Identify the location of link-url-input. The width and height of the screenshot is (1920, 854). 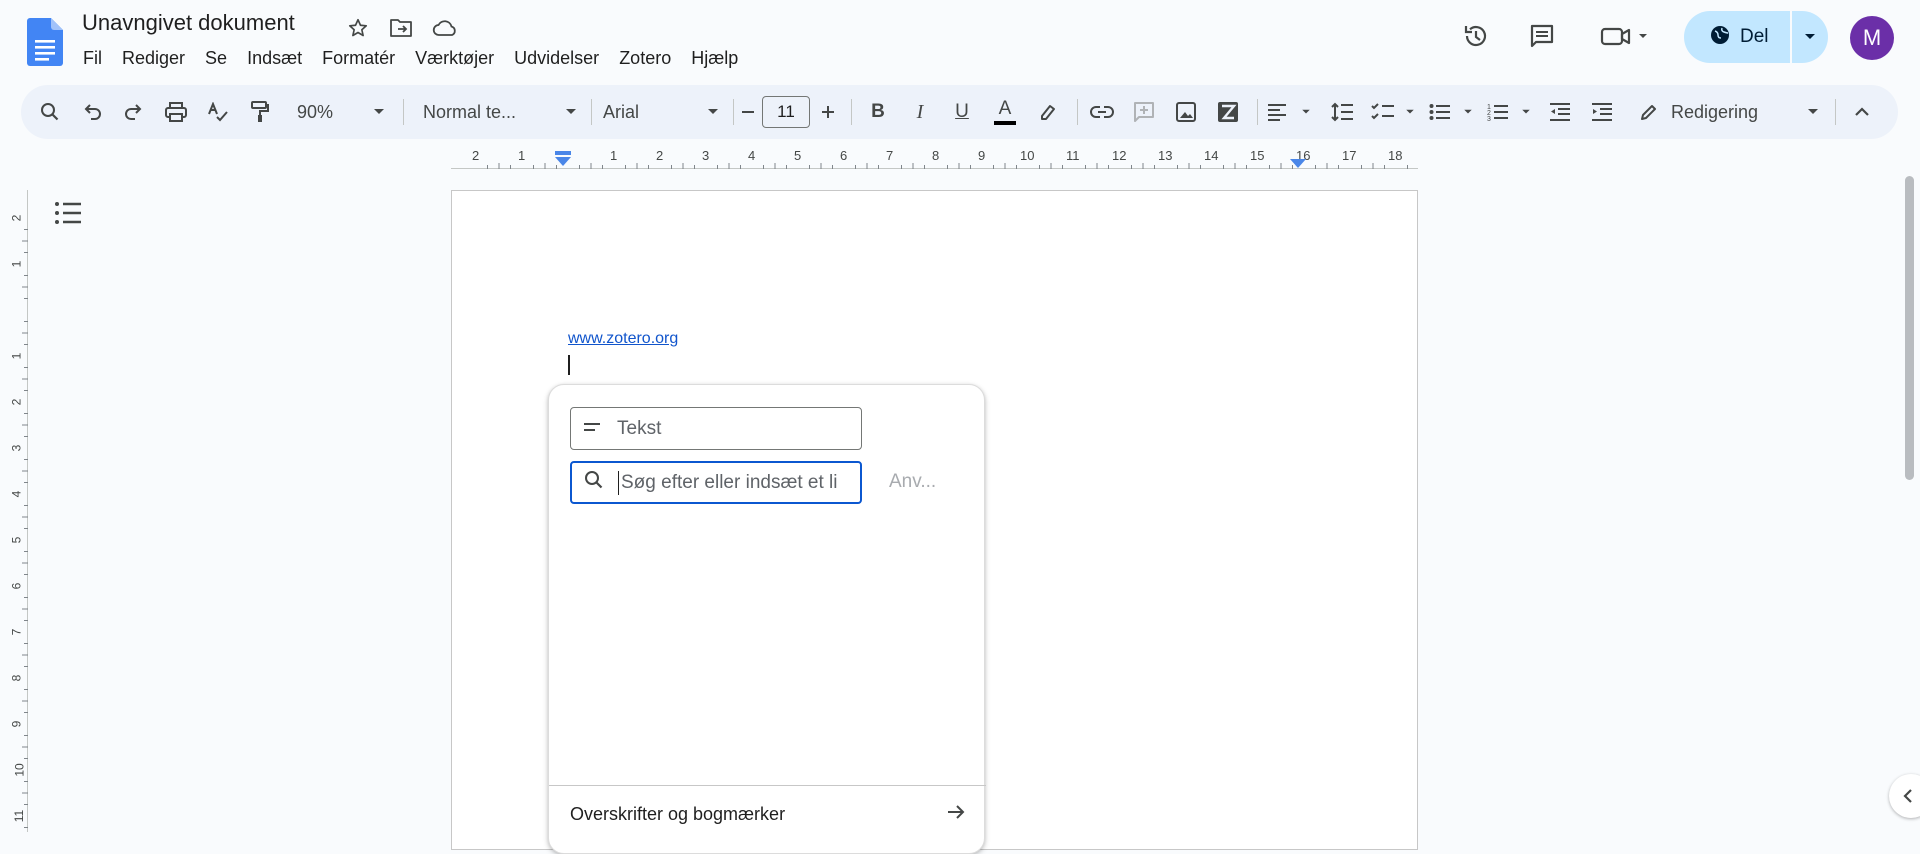
(733, 482).